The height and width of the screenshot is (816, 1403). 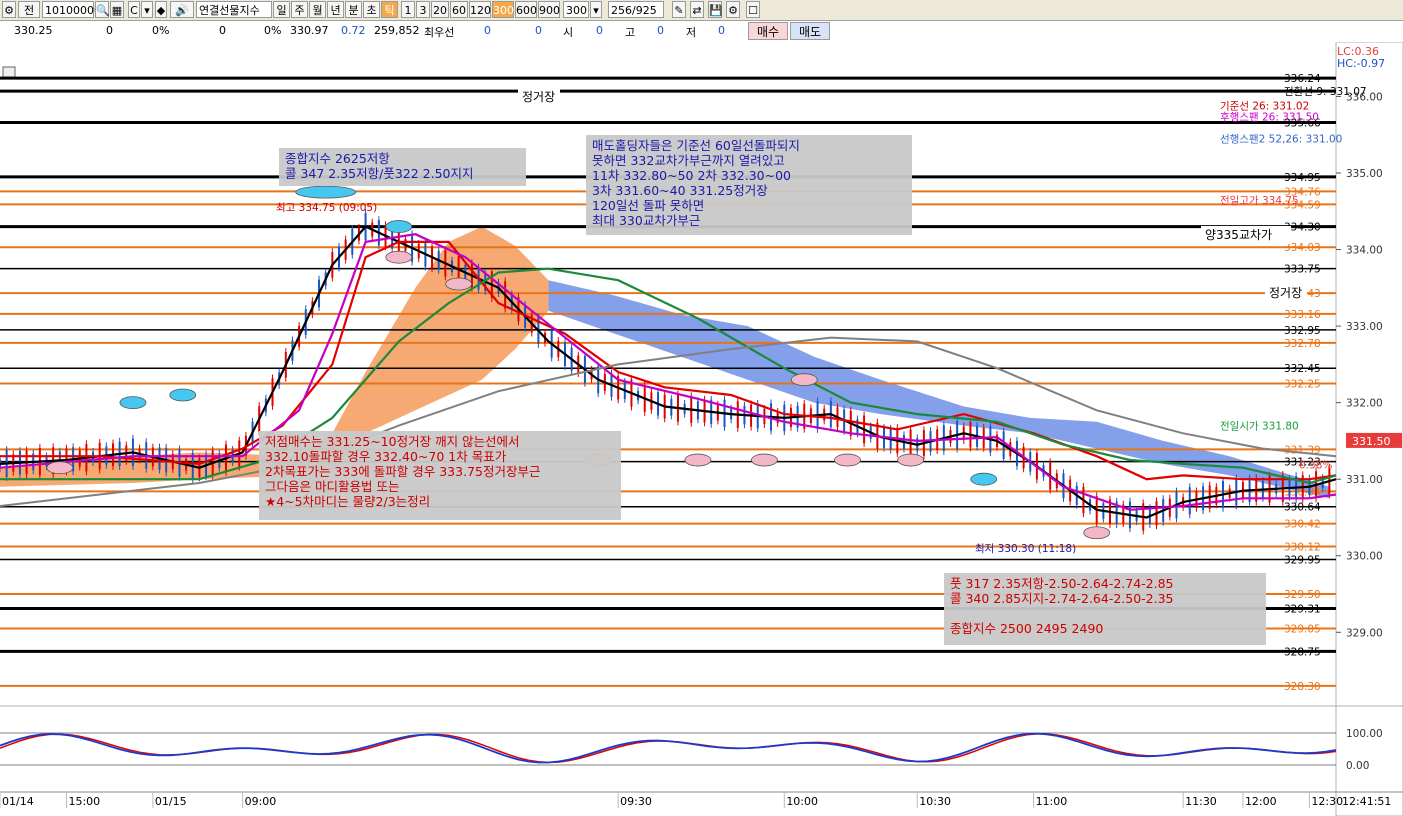 I want to click on time-readout: 12:41:51, so click(x=1366, y=801).